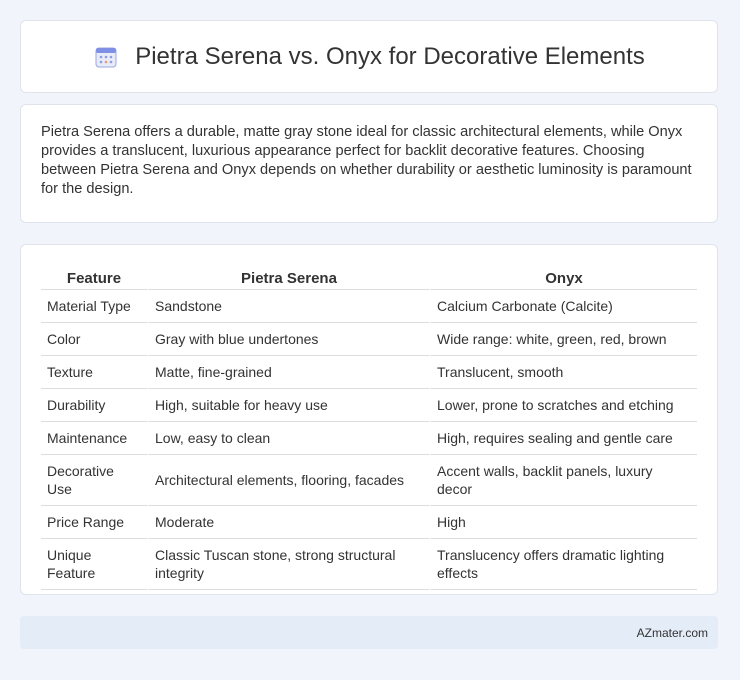  I want to click on pietra-serena-cell: Sandstone, so click(288, 306).